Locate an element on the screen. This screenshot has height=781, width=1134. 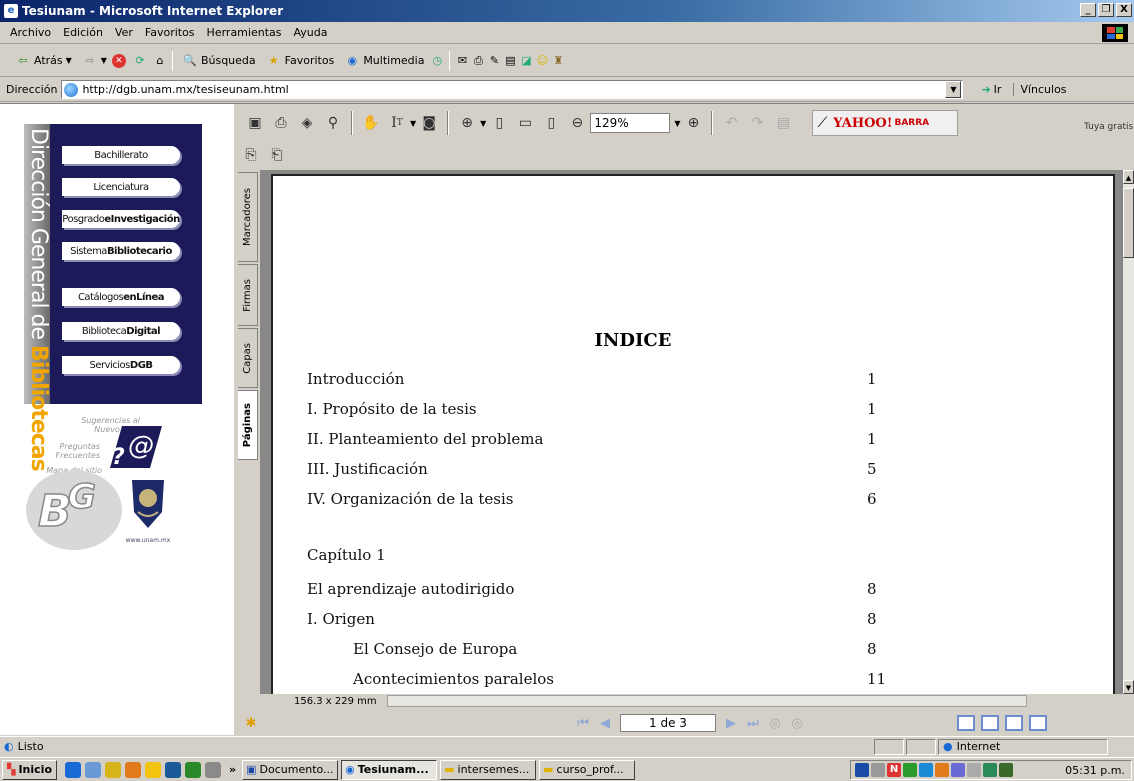
first-page-icon: ⏮ is located at coordinates (583, 723).